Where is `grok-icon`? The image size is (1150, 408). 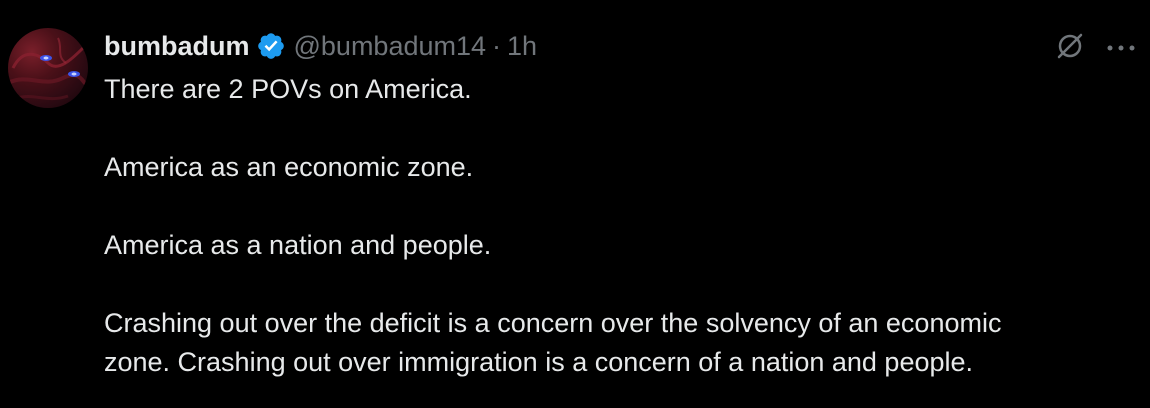 grok-icon is located at coordinates (1070, 48).